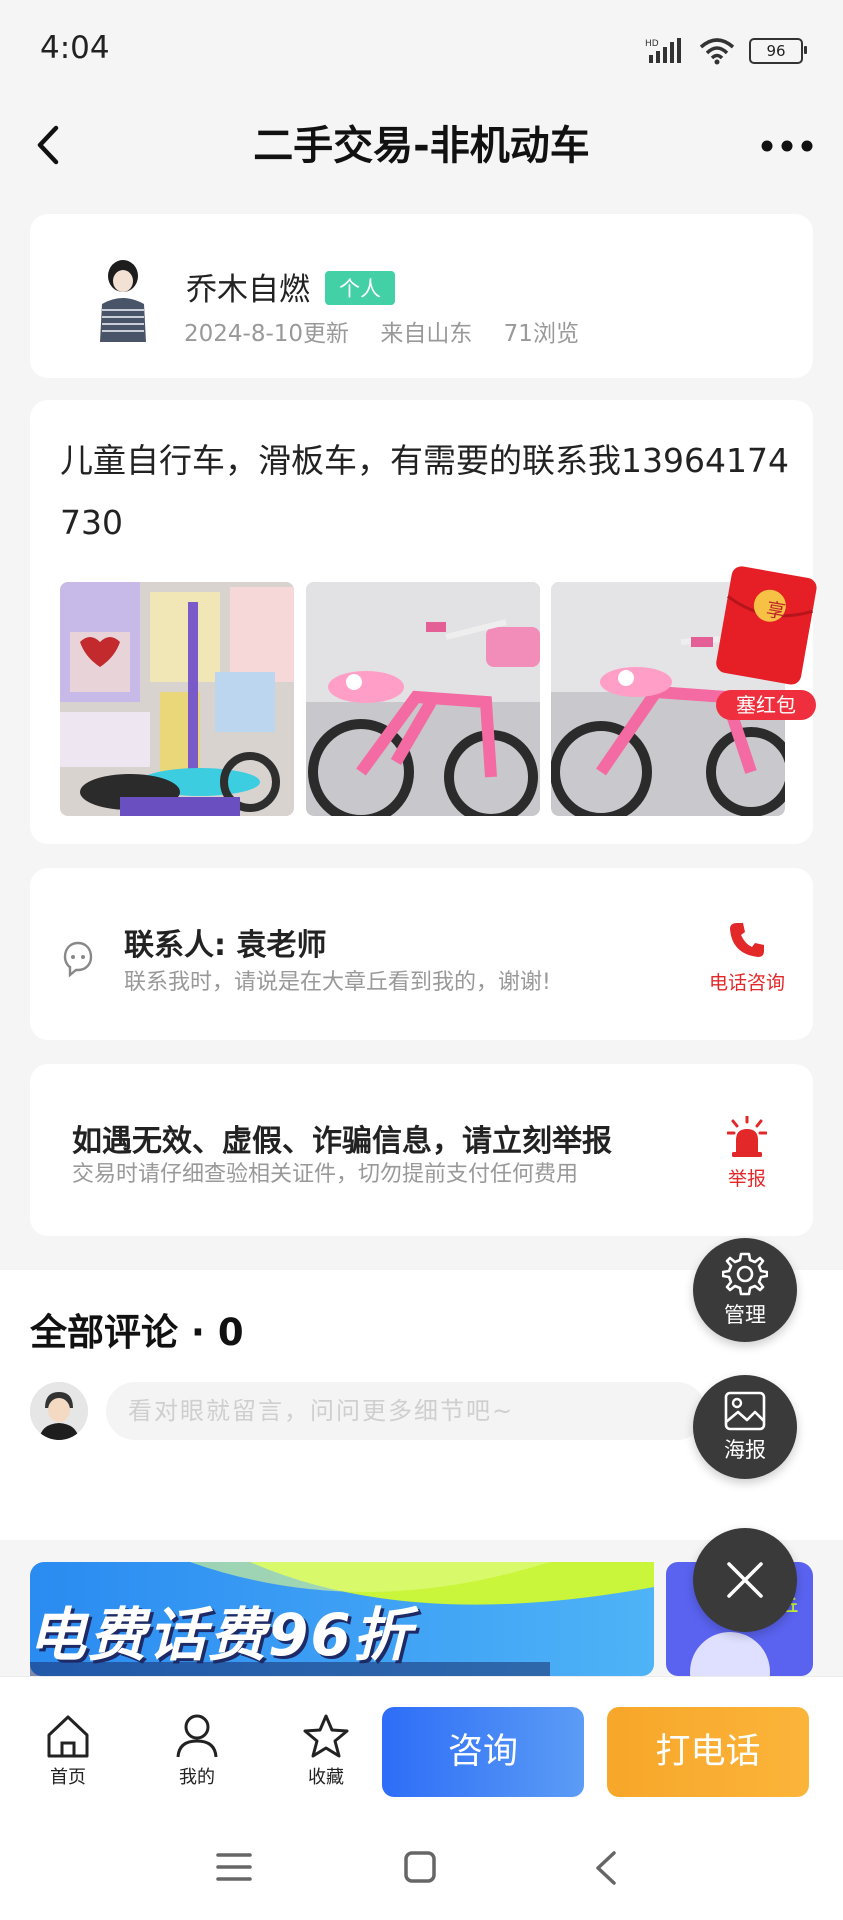 This screenshot has width=843, height=1920. Describe the element at coordinates (342, 1141) in the screenshot. I see `report-title: 如遇无效、虚假、诈骗信息，请立刻举报` at that location.